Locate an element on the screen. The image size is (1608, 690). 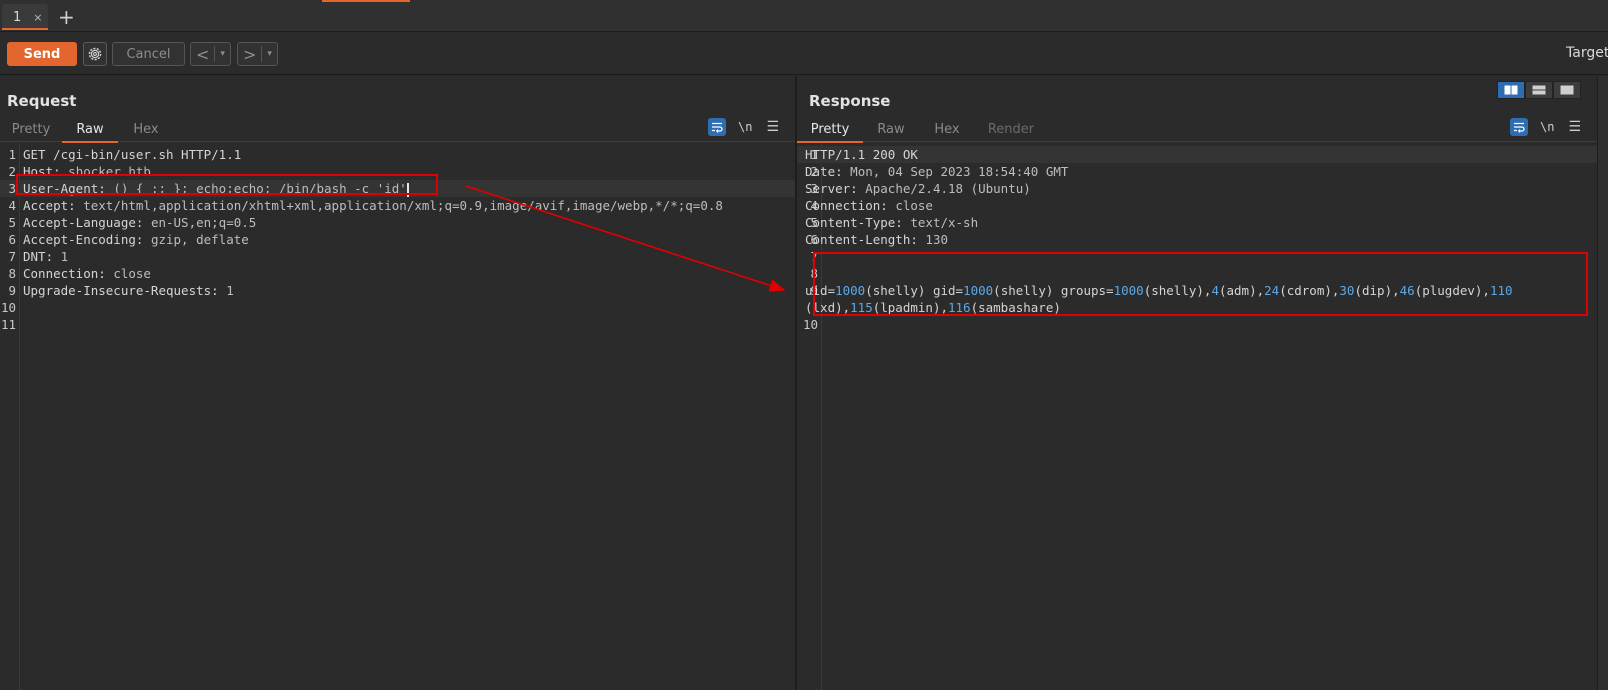
line-content: Date: Mon, 04 Sep 2023 18:54:40 GMT is located at coordinates (936, 171).